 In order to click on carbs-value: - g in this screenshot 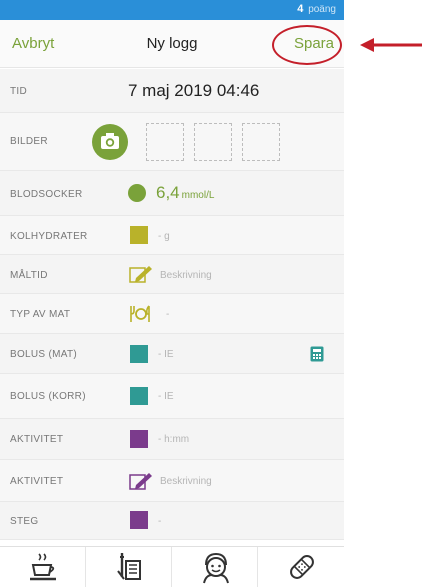, I will do `click(164, 236)`.